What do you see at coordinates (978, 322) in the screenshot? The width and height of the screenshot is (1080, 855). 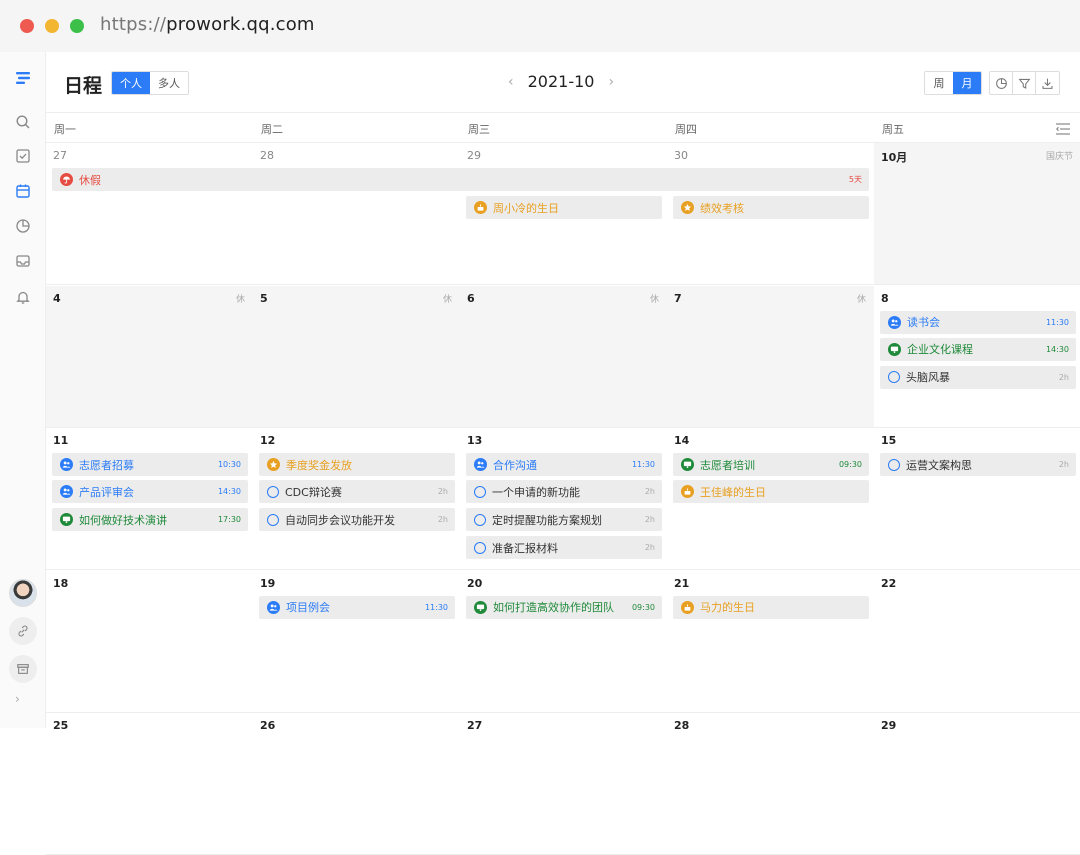 I see `calendar-event: 读书会 11:30` at bounding box center [978, 322].